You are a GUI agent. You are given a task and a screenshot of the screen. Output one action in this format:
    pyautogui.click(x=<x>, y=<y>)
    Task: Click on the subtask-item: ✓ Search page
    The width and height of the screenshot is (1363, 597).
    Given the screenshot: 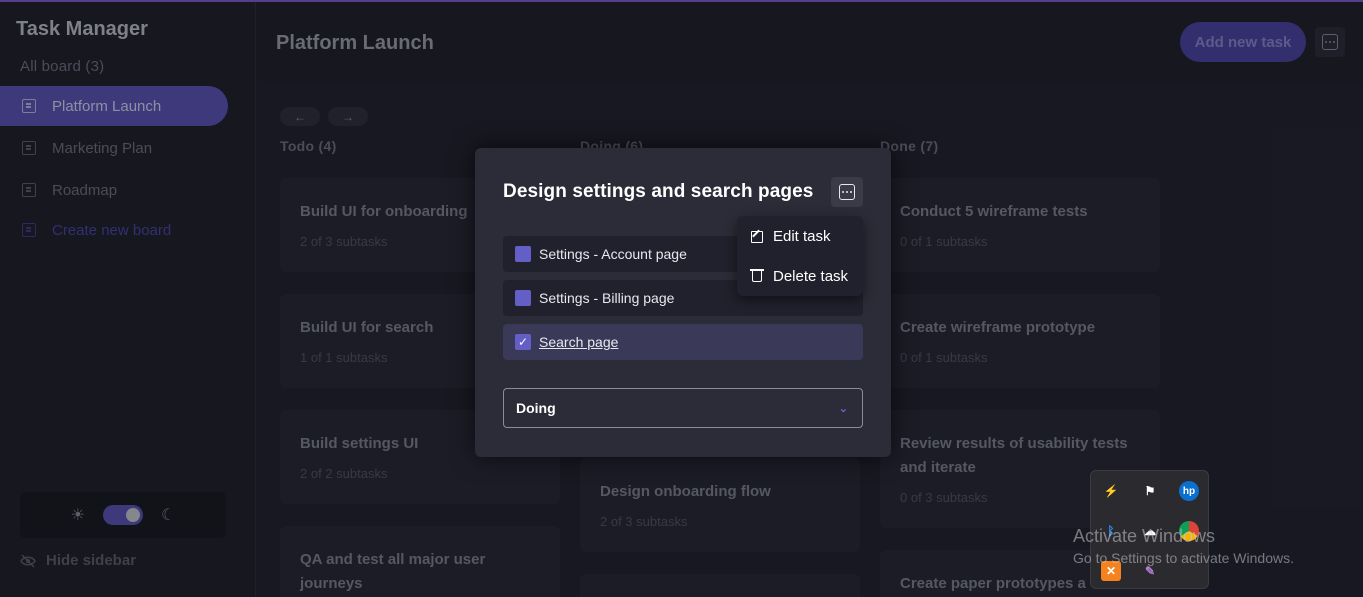 What is the action you would take?
    pyautogui.click(x=683, y=342)
    